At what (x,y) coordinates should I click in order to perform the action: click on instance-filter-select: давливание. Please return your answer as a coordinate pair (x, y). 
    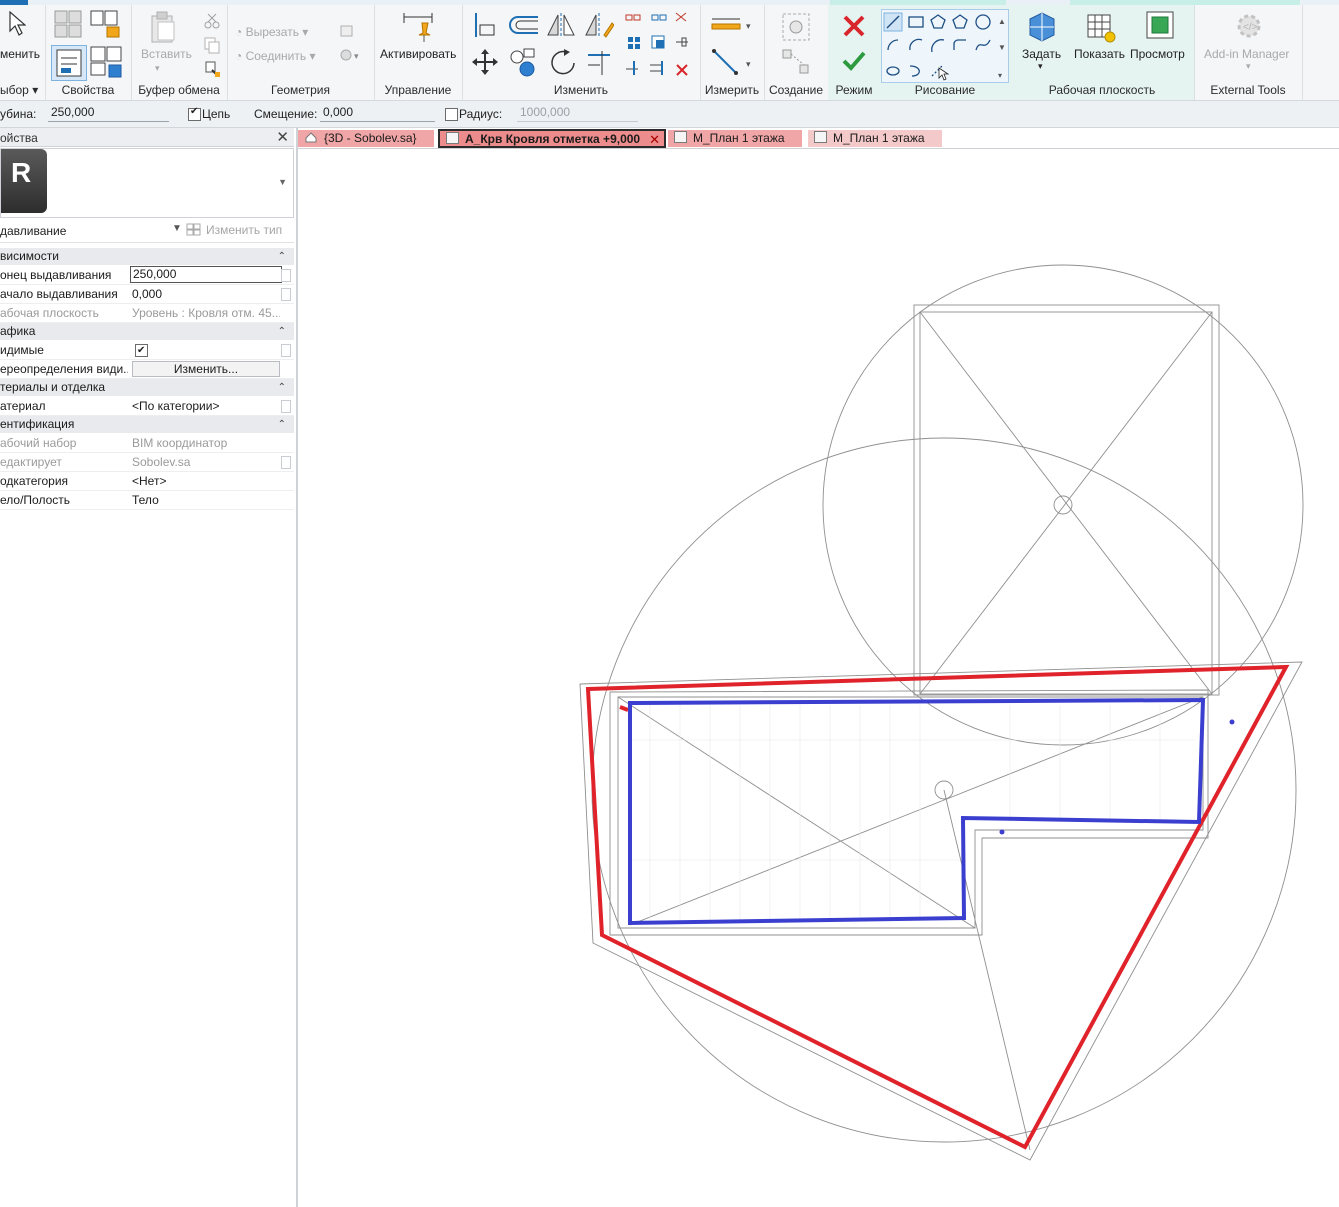
    Looking at the image, I should click on (33, 231).